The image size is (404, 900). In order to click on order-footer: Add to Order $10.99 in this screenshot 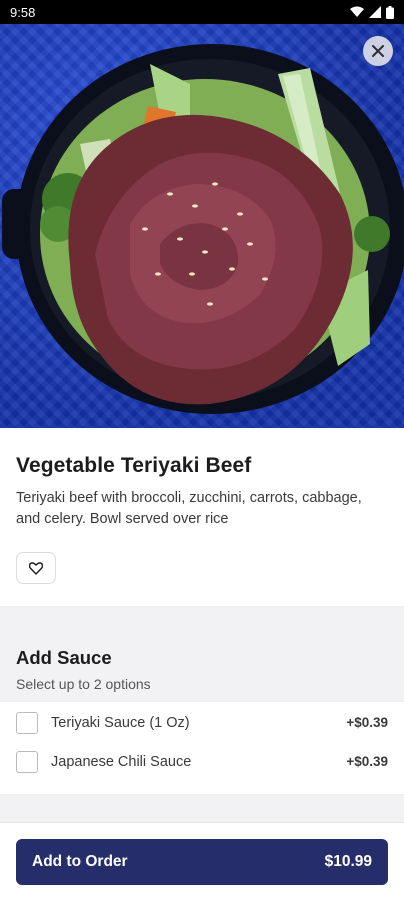, I will do `click(202, 861)`.